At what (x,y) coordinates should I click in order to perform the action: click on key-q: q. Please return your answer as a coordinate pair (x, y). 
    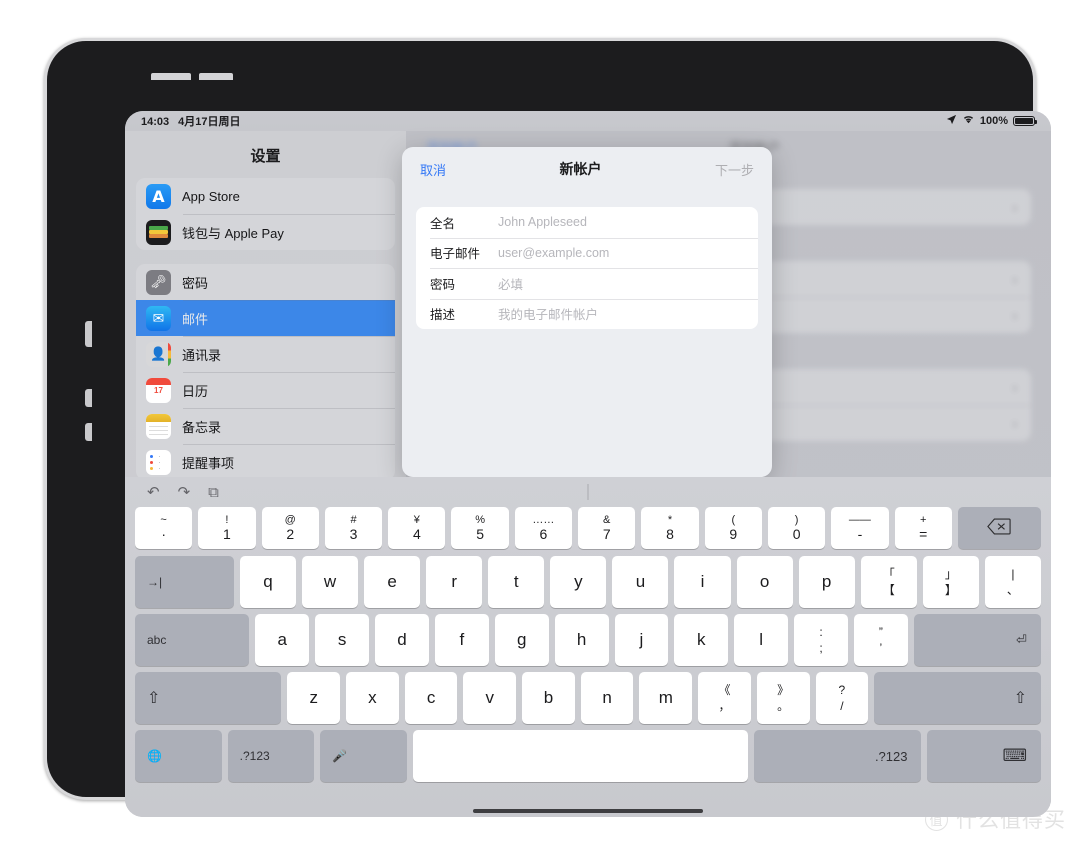
    Looking at the image, I should click on (267, 582).